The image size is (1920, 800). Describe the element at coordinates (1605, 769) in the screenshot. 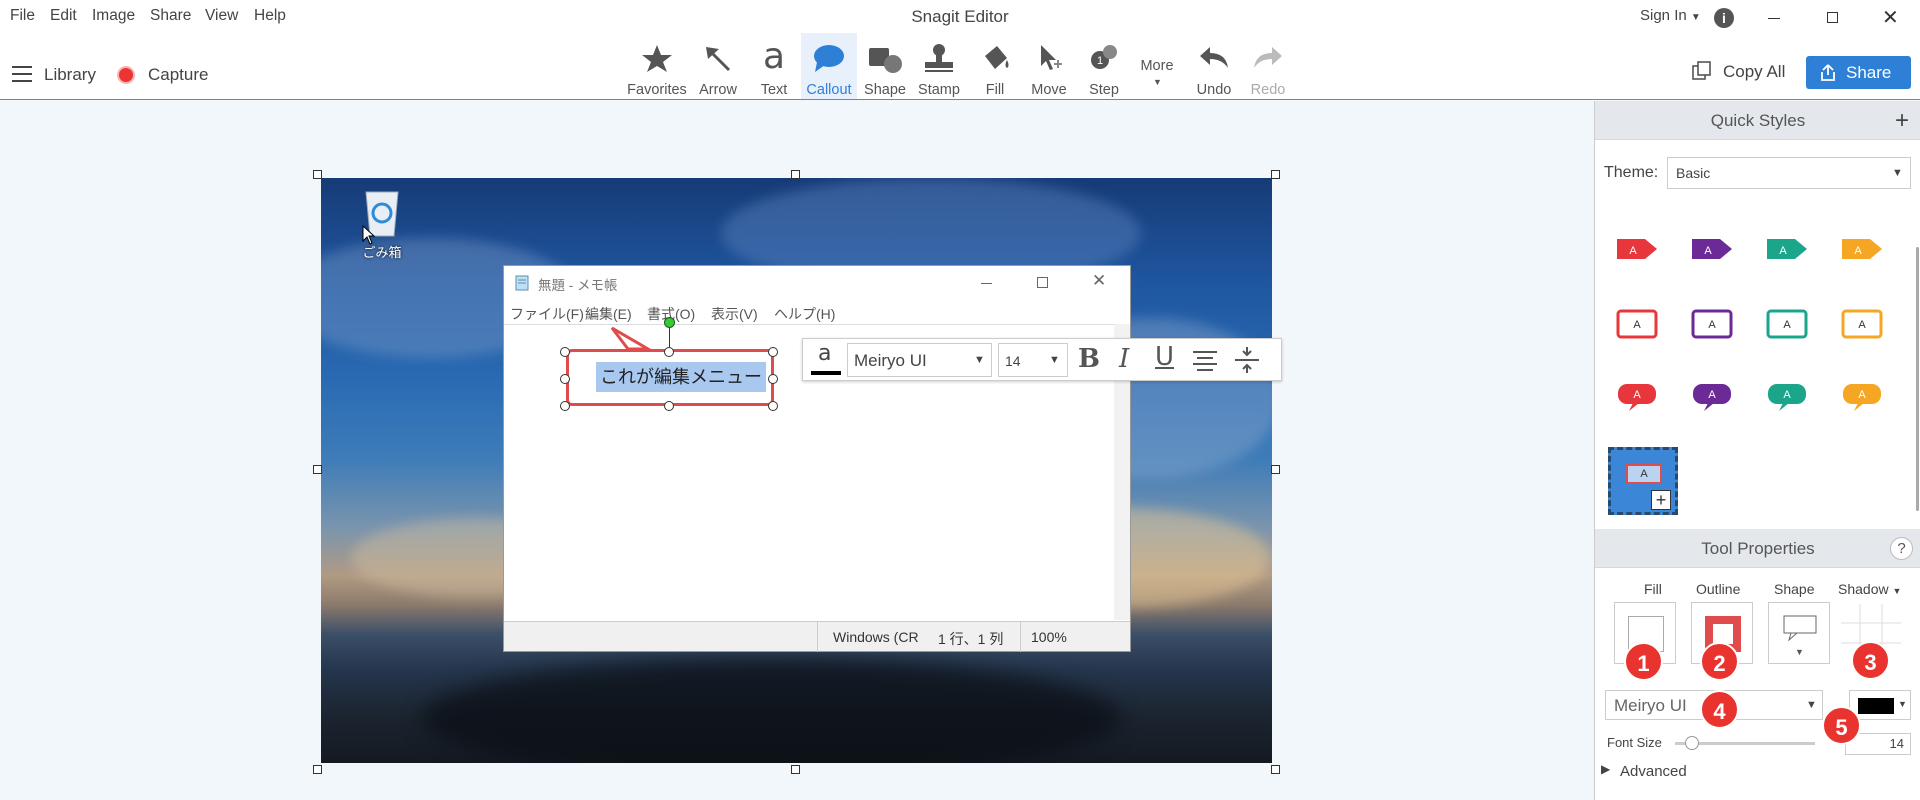

I see `expand-triangle-icon: ▶` at that location.